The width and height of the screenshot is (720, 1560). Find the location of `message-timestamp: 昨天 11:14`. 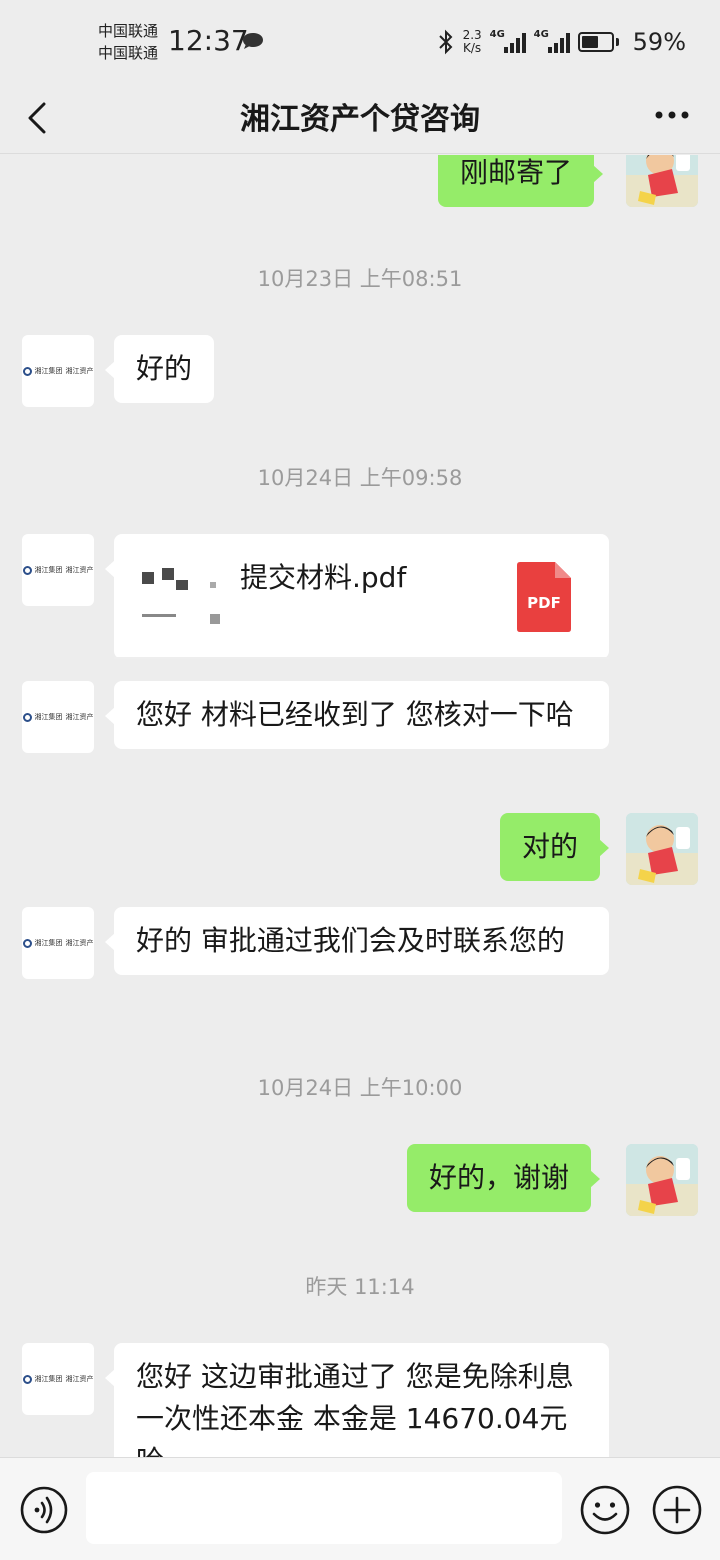

message-timestamp: 昨天 11:14 is located at coordinates (360, 1287).